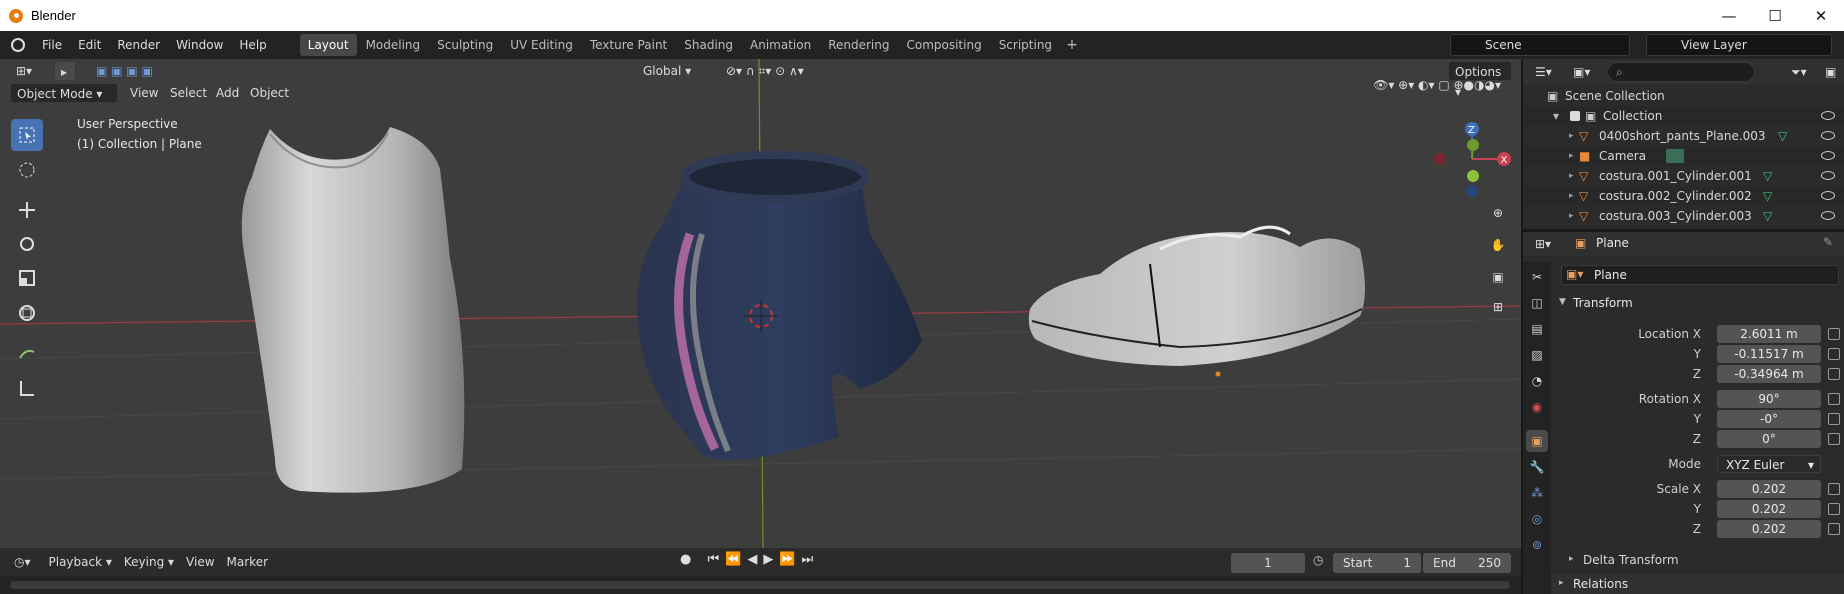 Image resolution: width=1844 pixels, height=594 pixels. What do you see at coordinates (1537, 355) in the screenshot?
I see `view-layer-tab-icon: ▨` at bounding box center [1537, 355].